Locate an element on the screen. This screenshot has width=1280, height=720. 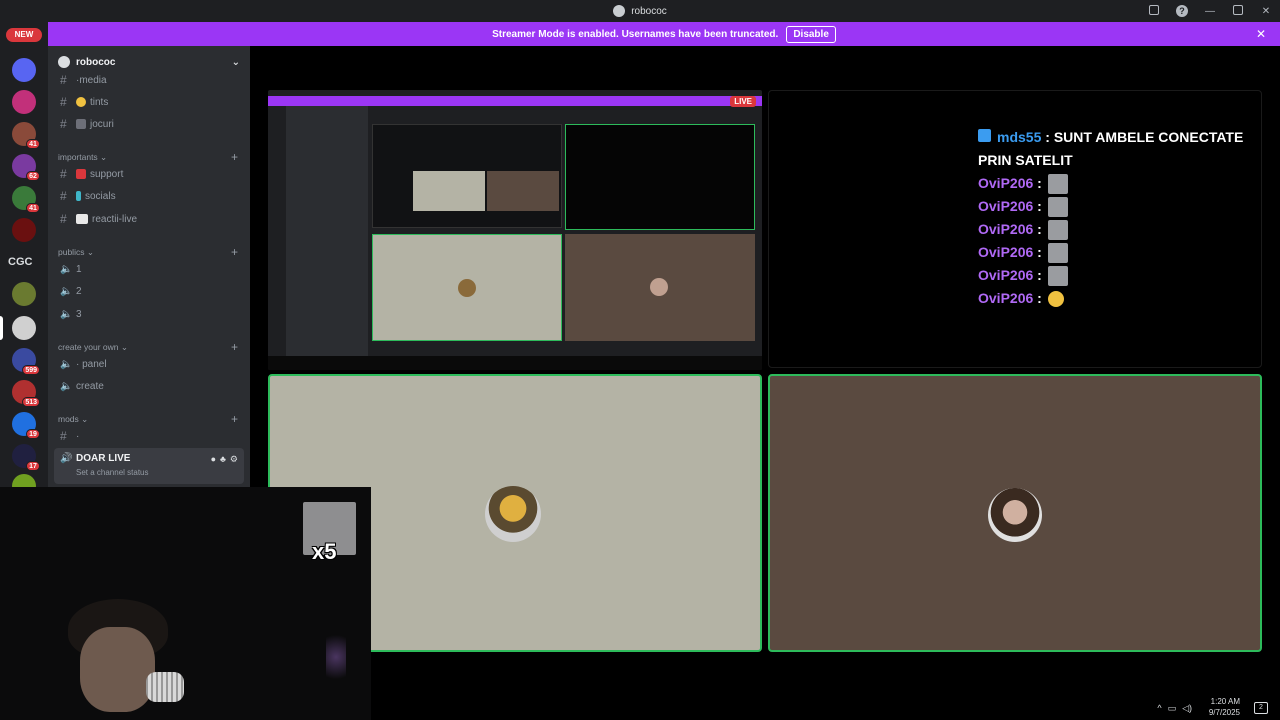
phone-icon is located at coordinates (78, 196).